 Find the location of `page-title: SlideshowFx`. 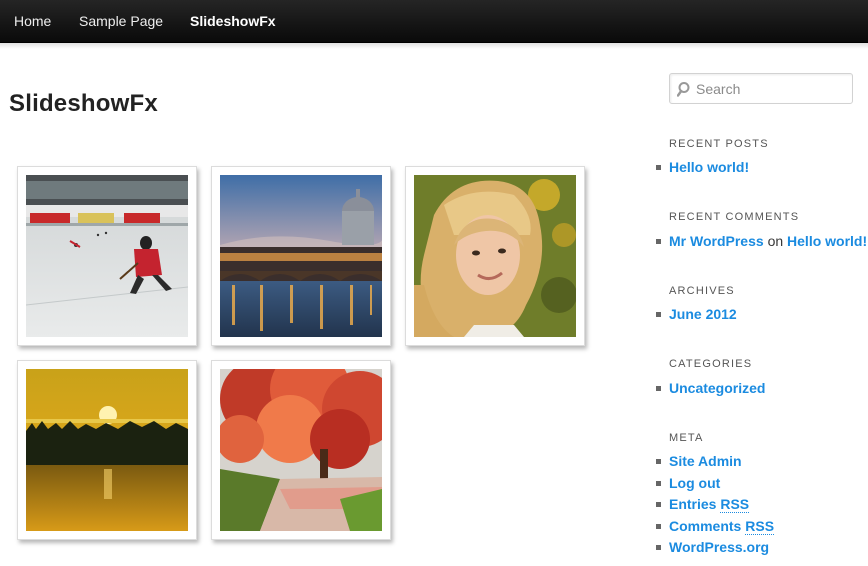

page-title: SlideshowFx is located at coordinates (83, 103).